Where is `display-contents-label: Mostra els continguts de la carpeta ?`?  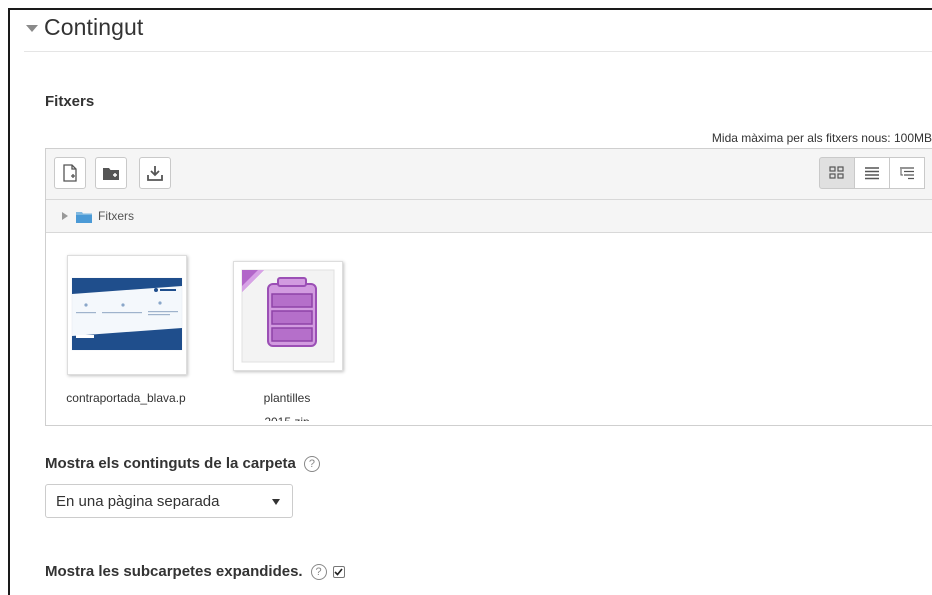 display-contents-label: Mostra els continguts de la carpeta ? is located at coordinates (182, 463).